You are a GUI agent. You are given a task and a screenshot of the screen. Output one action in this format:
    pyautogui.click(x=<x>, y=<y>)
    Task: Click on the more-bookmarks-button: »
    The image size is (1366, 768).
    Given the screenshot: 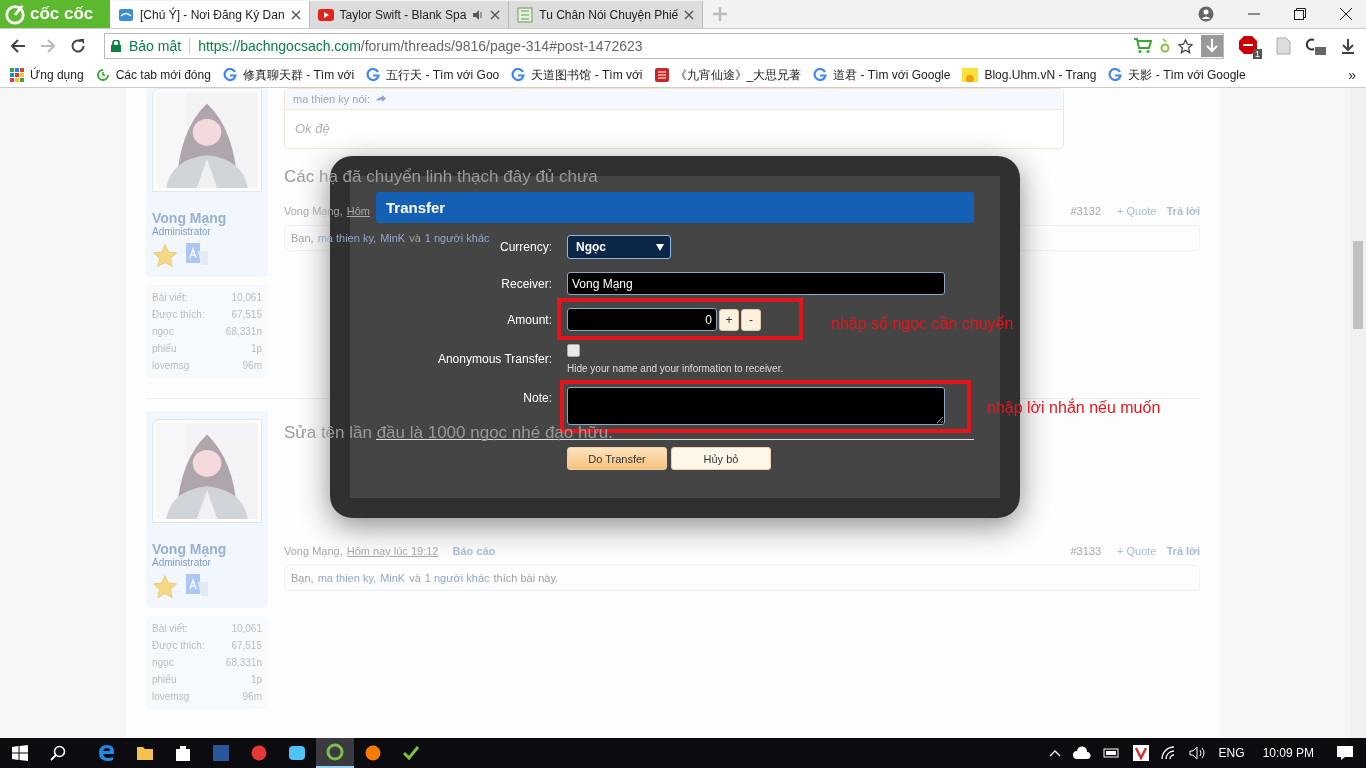 What is the action you would take?
    pyautogui.click(x=1352, y=75)
    